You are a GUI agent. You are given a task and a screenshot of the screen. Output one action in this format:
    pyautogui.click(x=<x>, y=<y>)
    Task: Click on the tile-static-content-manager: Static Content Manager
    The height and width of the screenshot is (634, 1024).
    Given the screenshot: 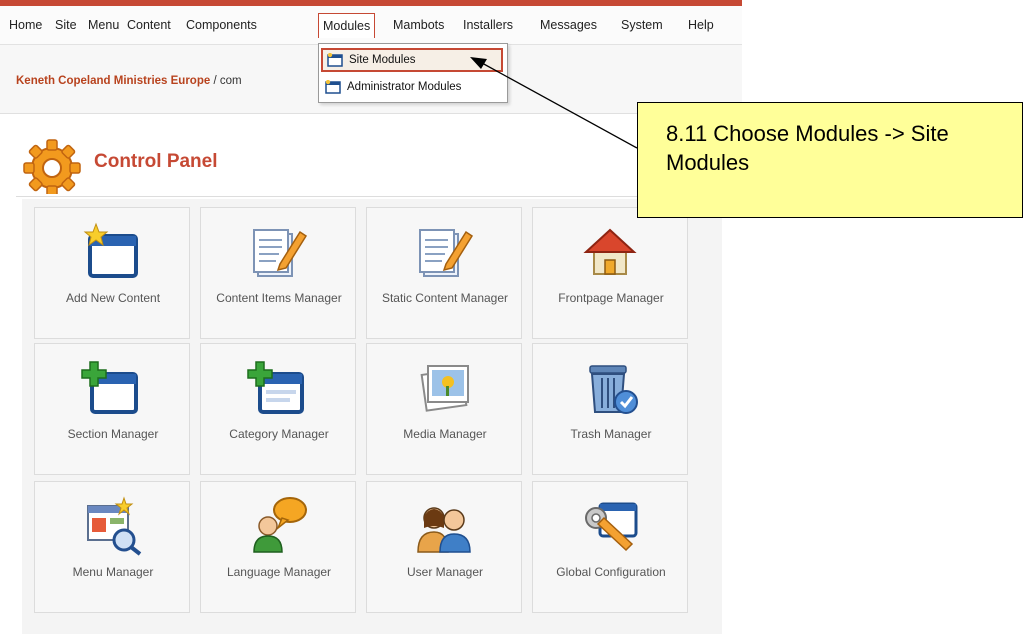 What is the action you would take?
    pyautogui.click(x=444, y=273)
    